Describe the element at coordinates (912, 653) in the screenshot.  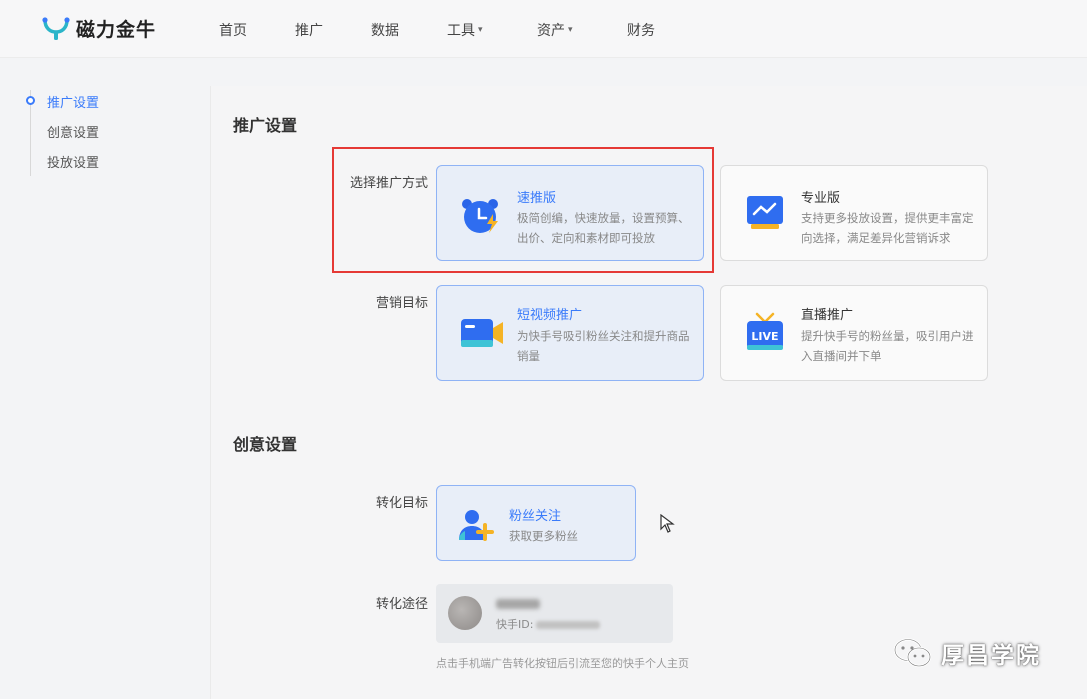
I see `wechat-icon` at that location.